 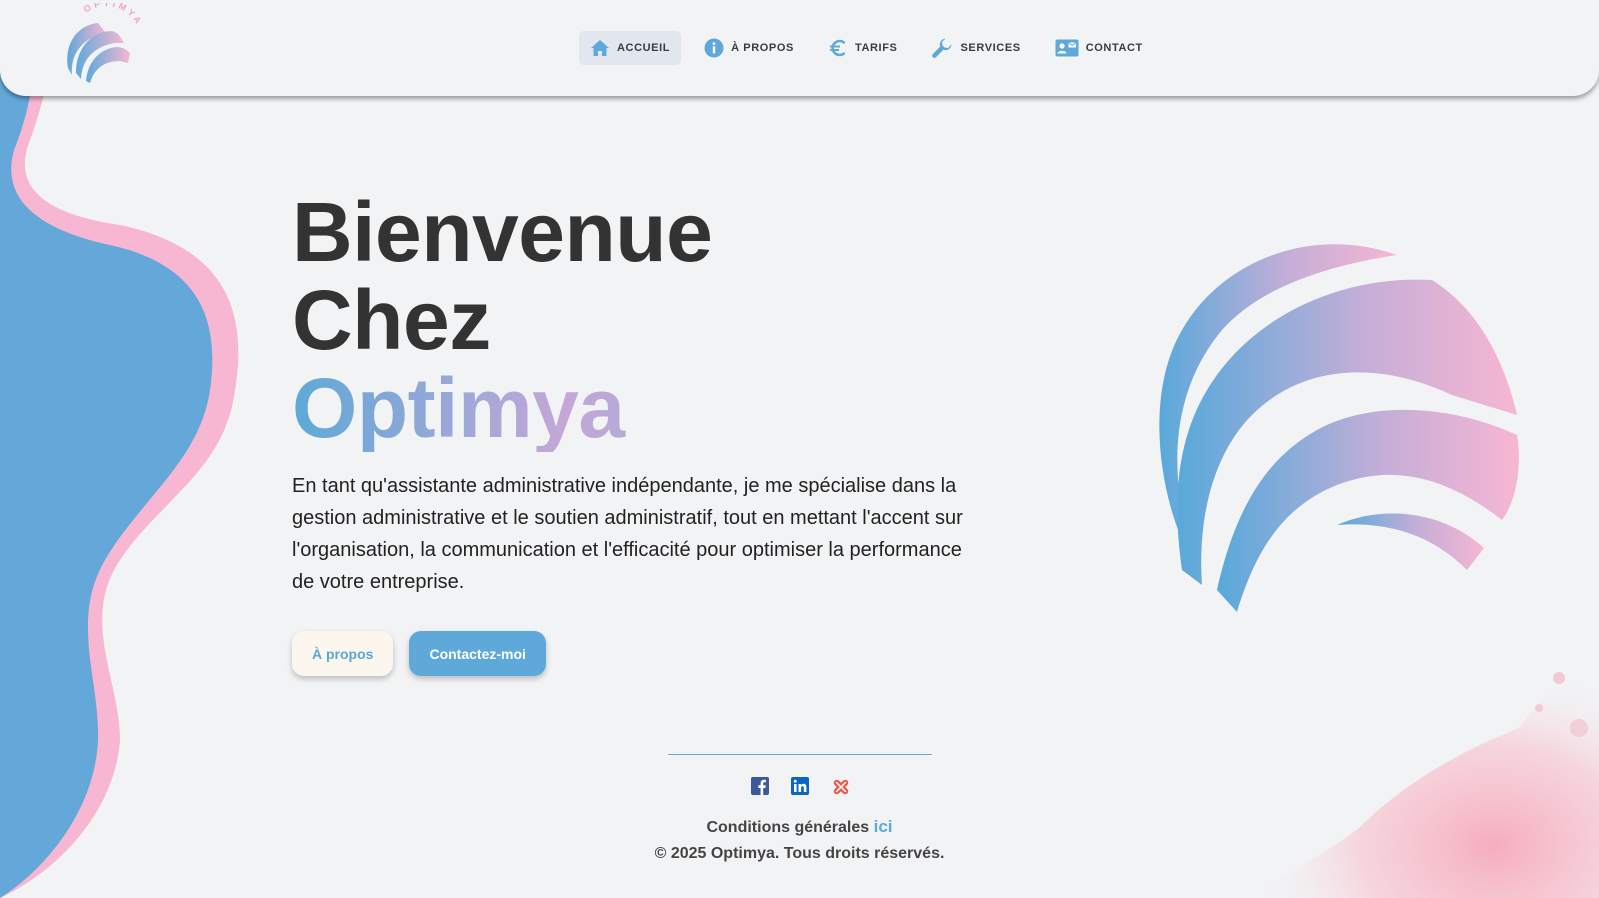 What do you see at coordinates (477, 653) in the screenshot?
I see `contact-button: Contactez-moi` at bounding box center [477, 653].